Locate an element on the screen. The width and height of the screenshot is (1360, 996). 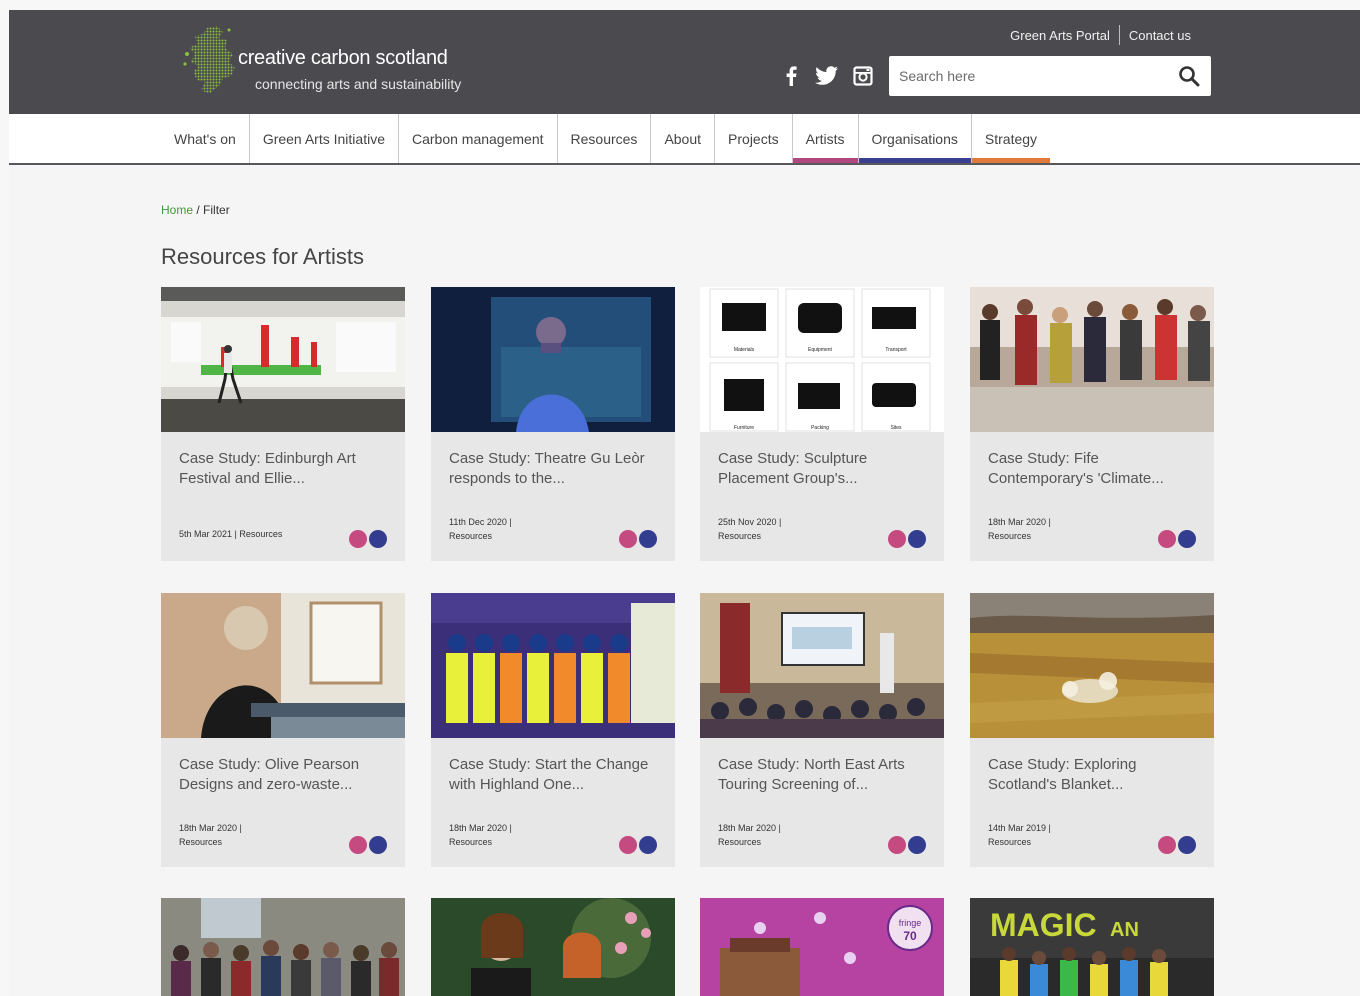
facebook-icon is located at coordinates (791, 76).